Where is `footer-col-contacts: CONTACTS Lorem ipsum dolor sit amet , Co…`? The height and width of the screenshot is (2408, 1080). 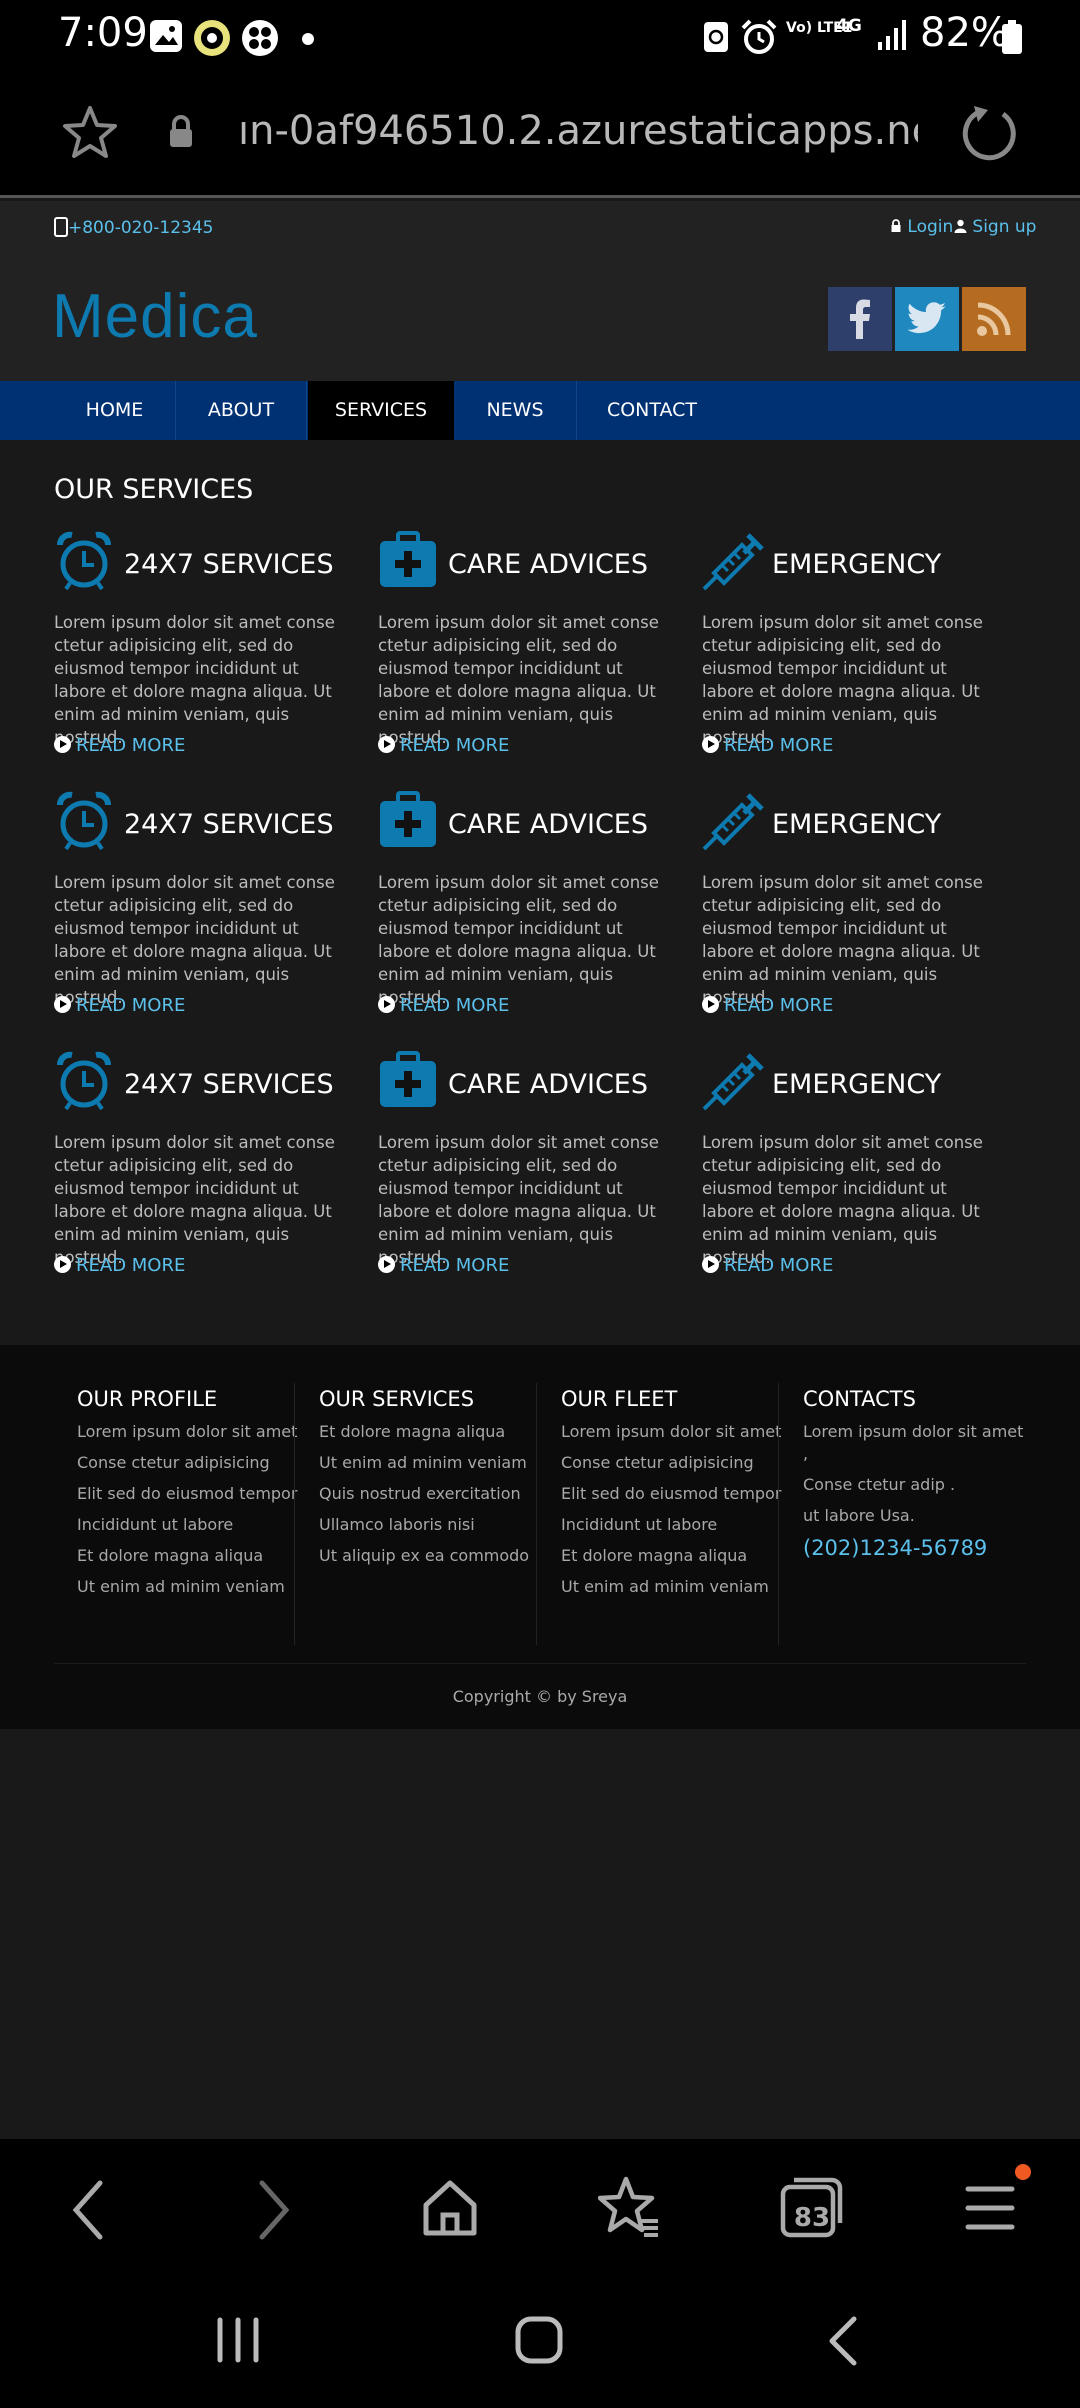
footer-col-contacts: CONTACTS Lorem ipsum dolor sit amet , Co… is located at coordinates (918, 1473).